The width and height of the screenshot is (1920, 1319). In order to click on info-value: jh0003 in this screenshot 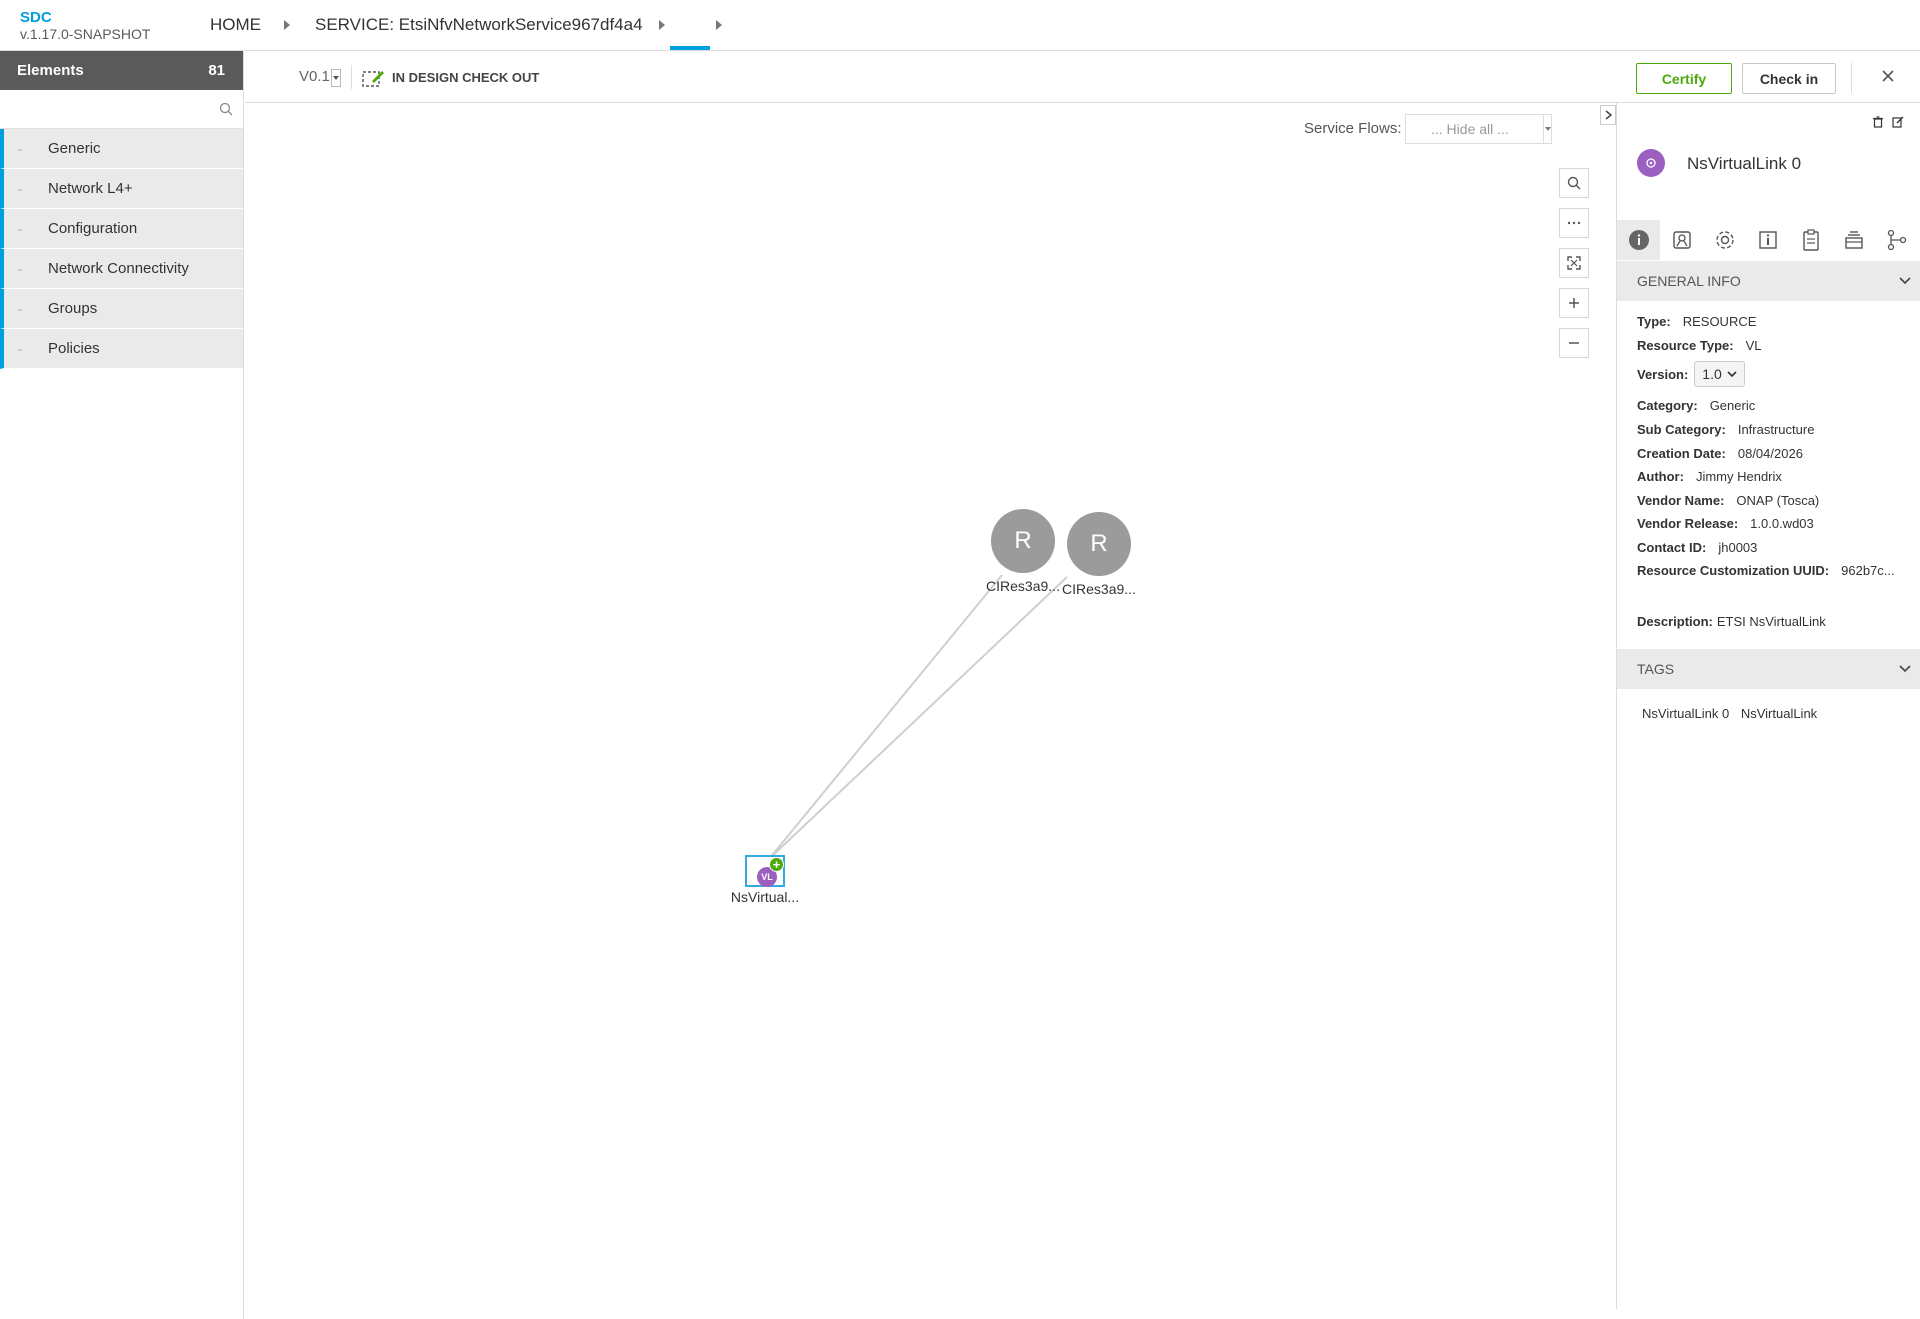, I will do `click(1738, 547)`.